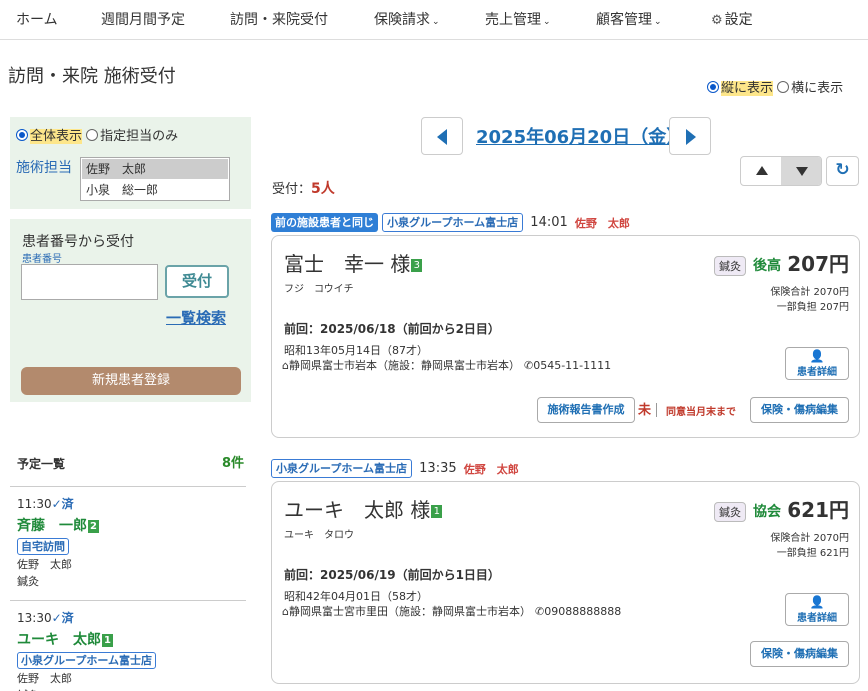 The image size is (868, 691). I want to click on accept-button: 受付, so click(197, 281).